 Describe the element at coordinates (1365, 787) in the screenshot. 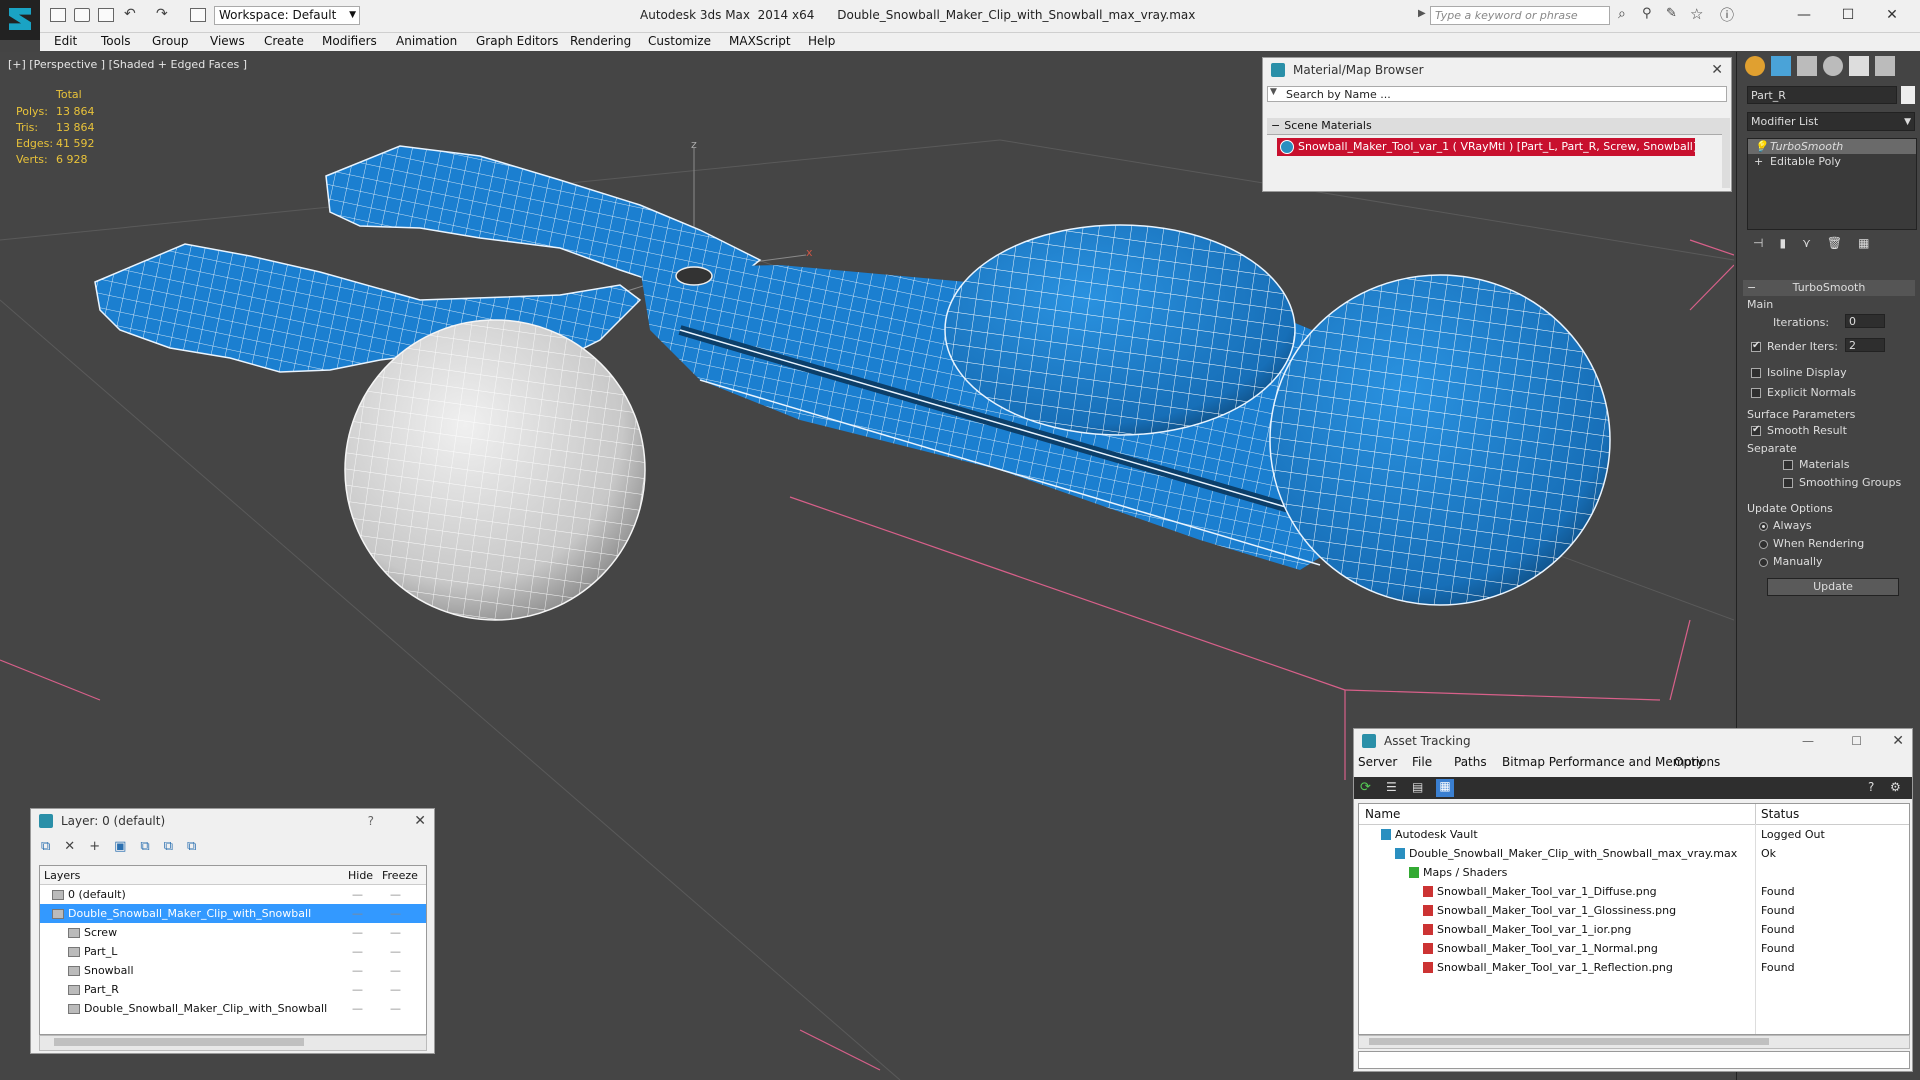

I see `refresh-icon: ⟳` at that location.